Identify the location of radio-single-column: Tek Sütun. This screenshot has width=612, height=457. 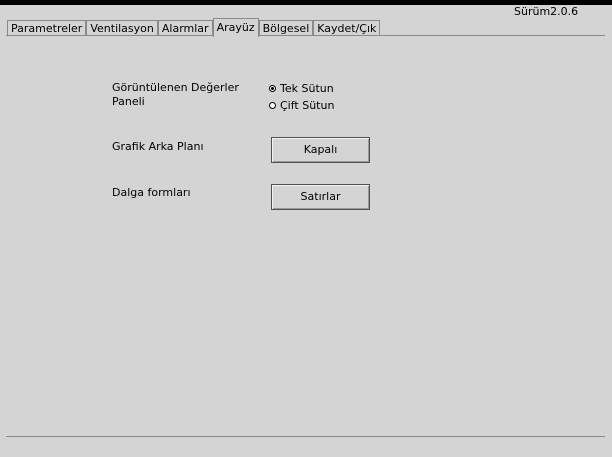
(301, 88).